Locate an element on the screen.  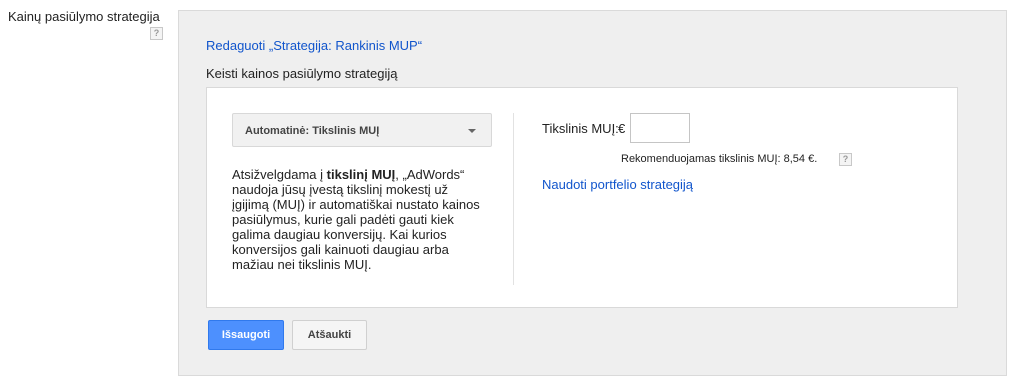
target-cpa-label: Tikslinis MUĮ: is located at coordinates (580, 128).